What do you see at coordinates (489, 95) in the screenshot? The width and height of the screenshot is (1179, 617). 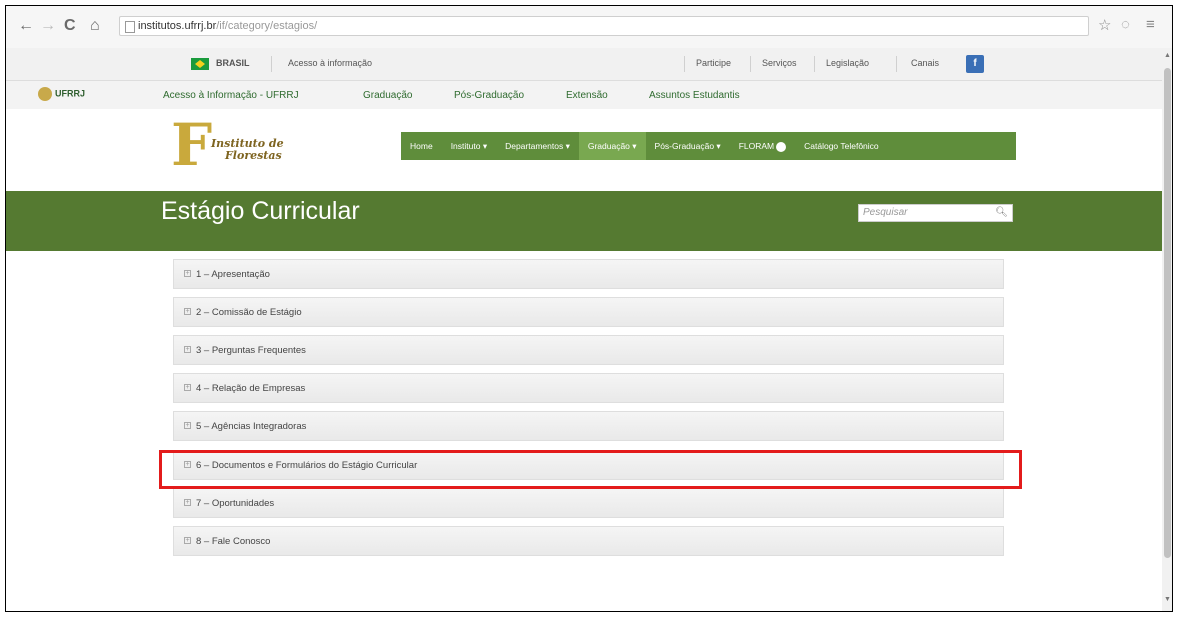 I see `ufrrj-link-pos-graduacao: Pós-Graduação` at bounding box center [489, 95].